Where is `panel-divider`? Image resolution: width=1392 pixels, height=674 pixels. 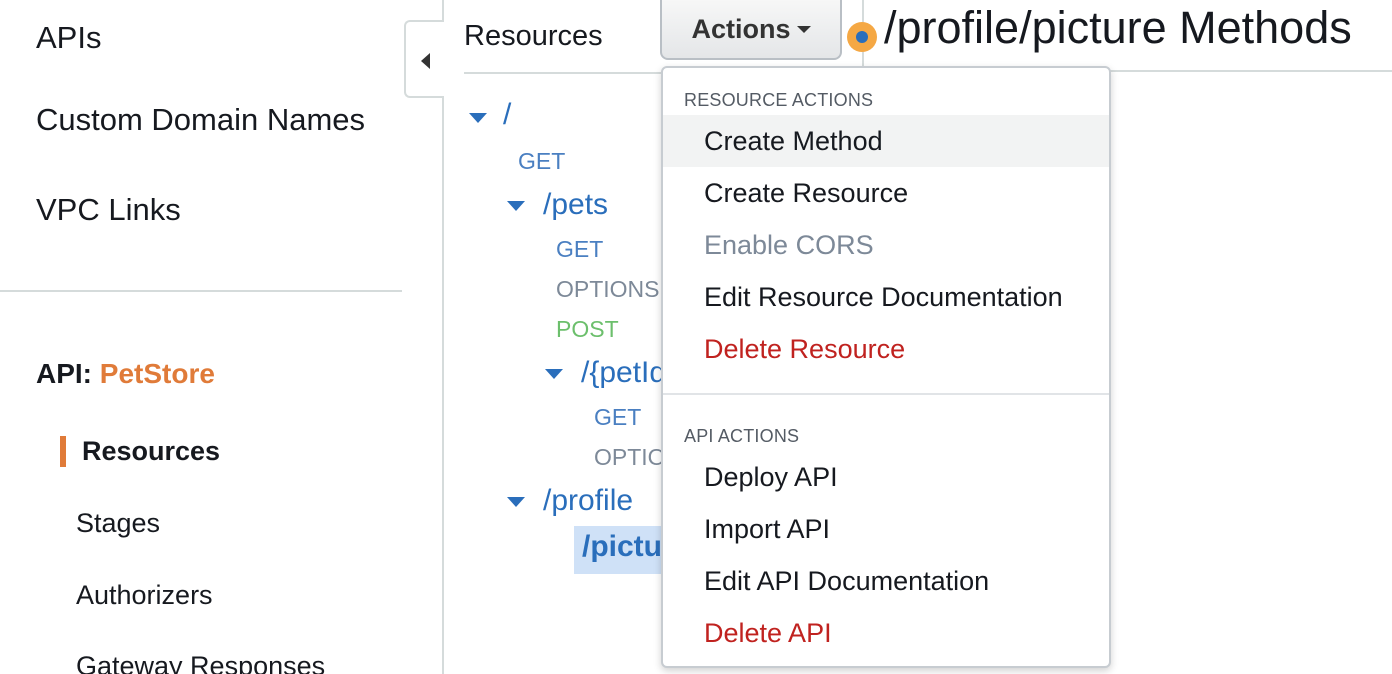 panel-divider is located at coordinates (443, 337).